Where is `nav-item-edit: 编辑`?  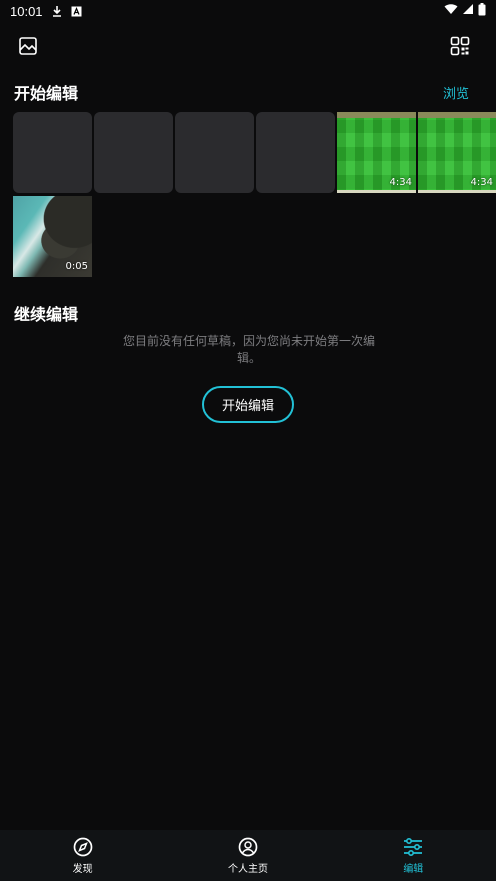
nav-item-edit: 编辑 is located at coordinates (413, 855).